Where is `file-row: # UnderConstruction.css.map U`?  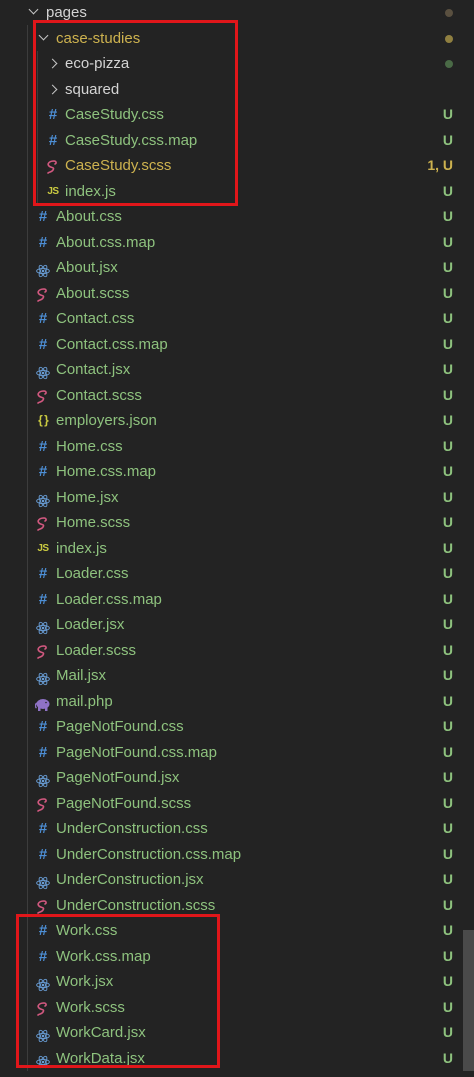 file-row: # UnderConstruction.css.map U is located at coordinates (237, 855).